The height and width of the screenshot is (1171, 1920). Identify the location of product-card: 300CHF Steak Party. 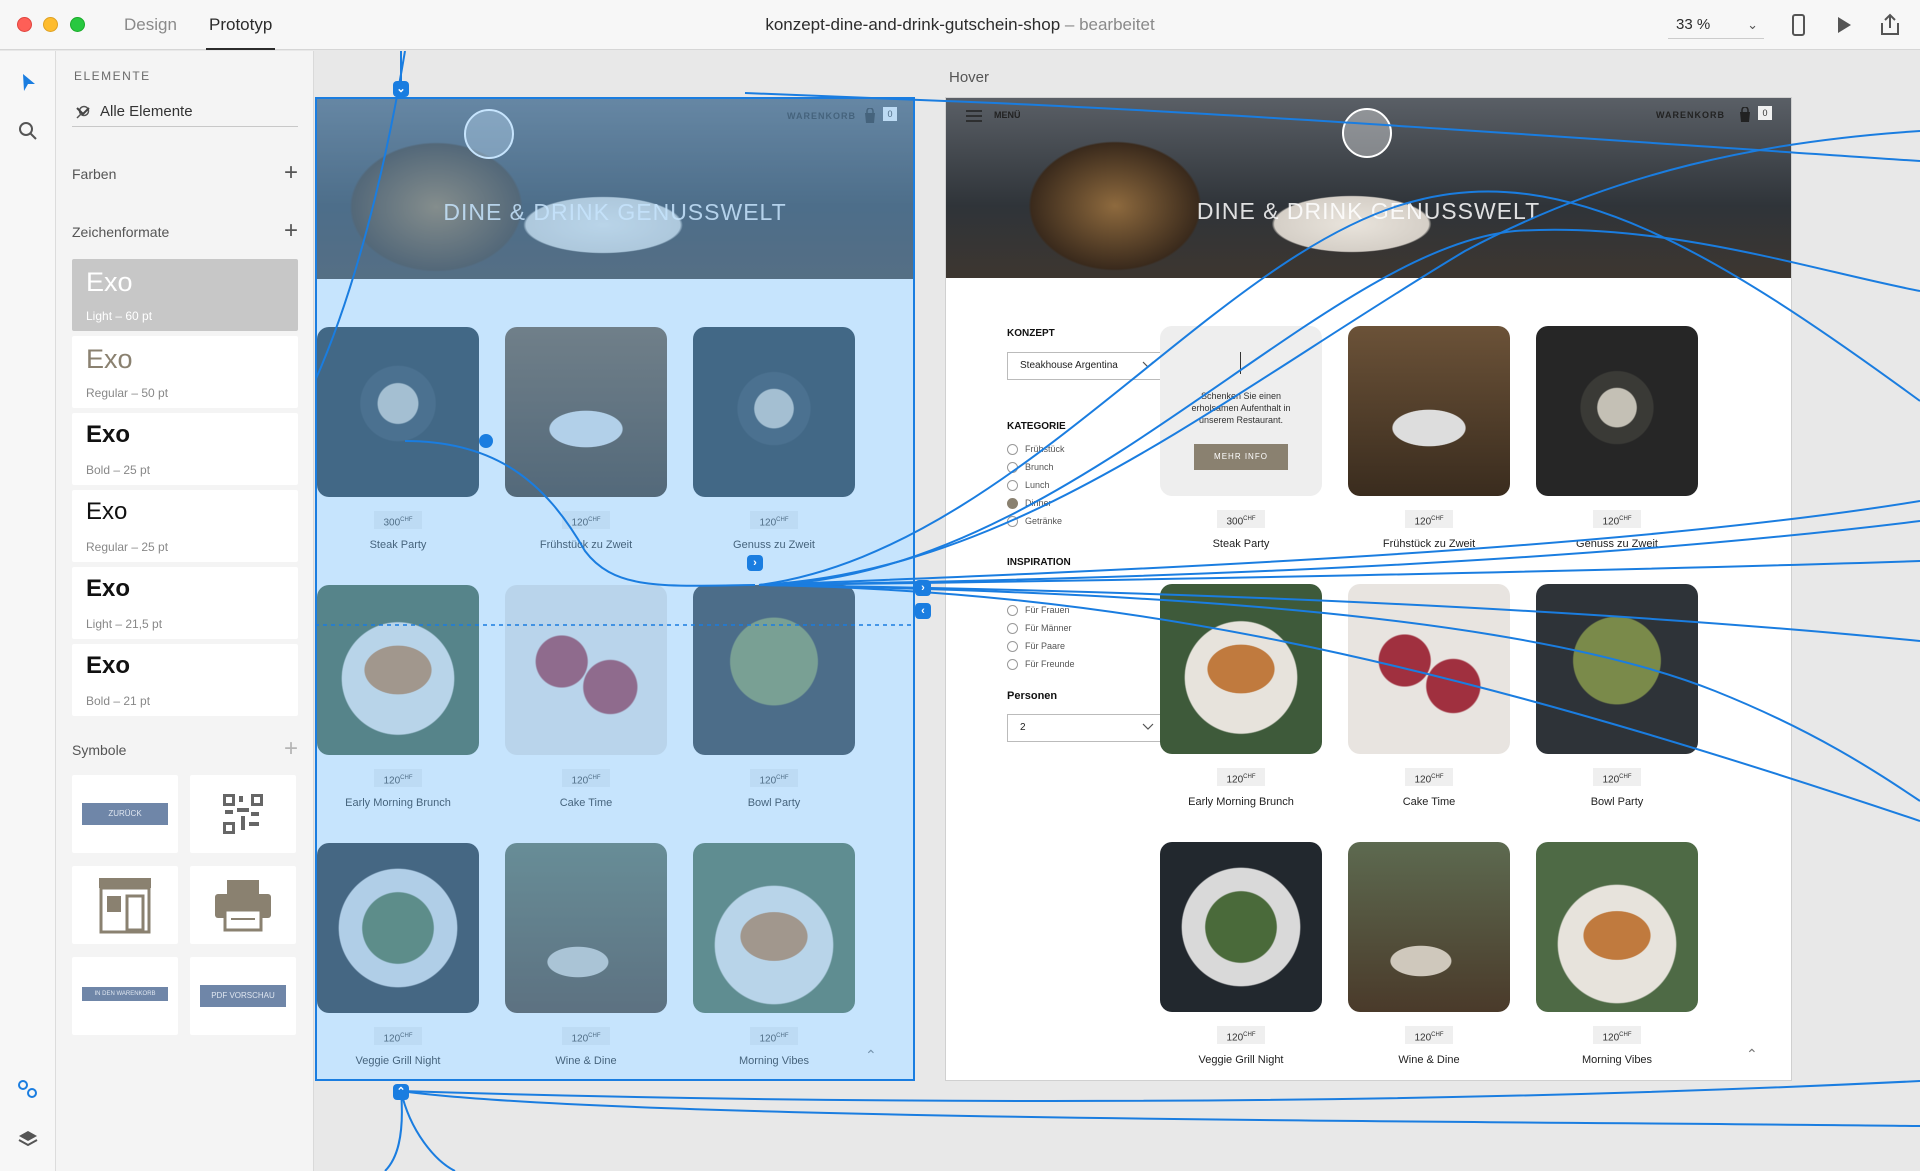
(398, 439).